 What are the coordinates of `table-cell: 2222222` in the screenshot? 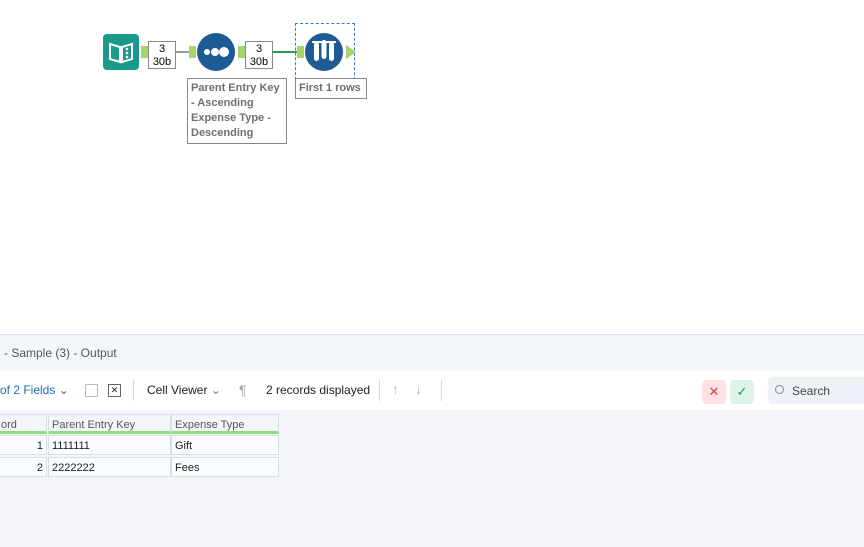 It's located at (109, 467).